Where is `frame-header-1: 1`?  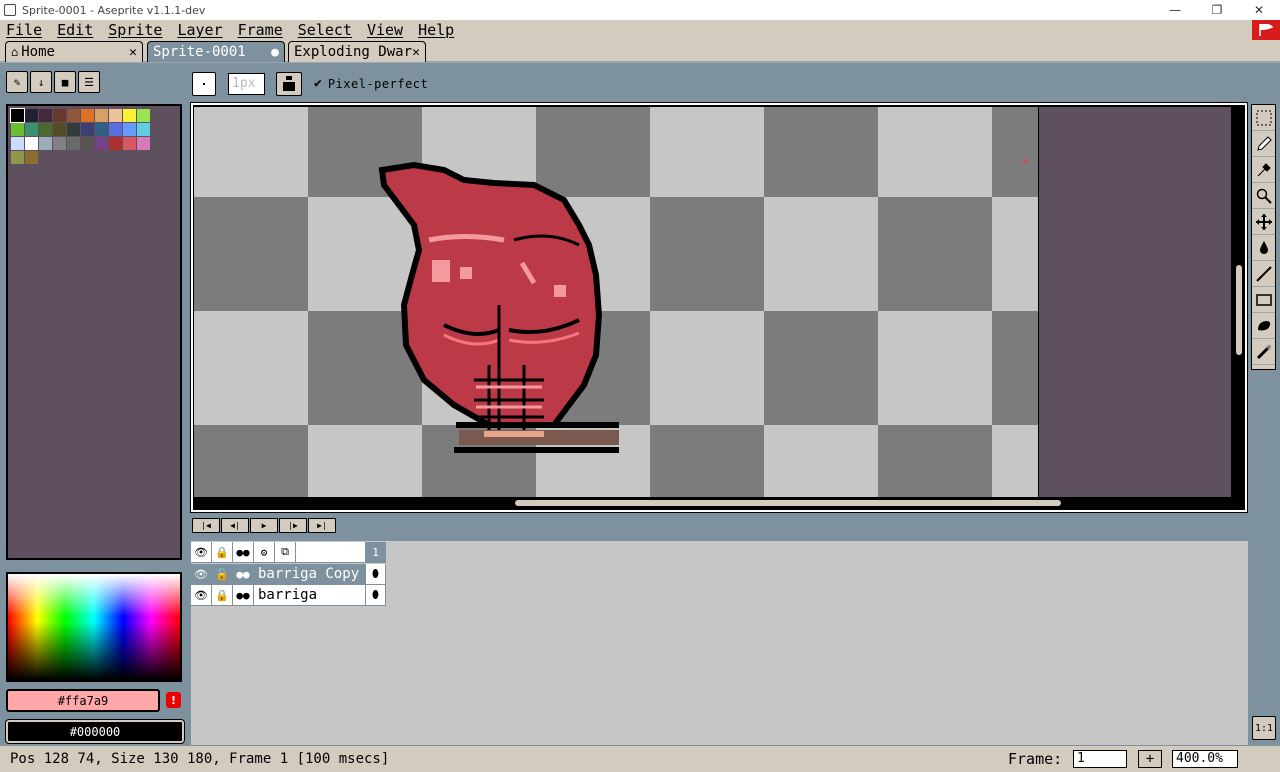
frame-header-1: 1 is located at coordinates (376, 552).